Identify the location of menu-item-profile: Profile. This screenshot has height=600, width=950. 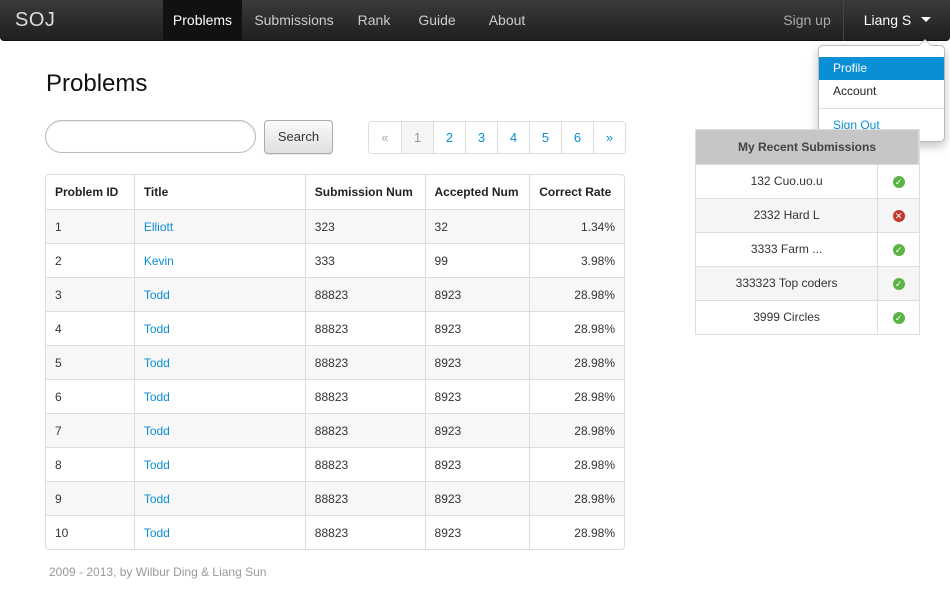
(881, 68).